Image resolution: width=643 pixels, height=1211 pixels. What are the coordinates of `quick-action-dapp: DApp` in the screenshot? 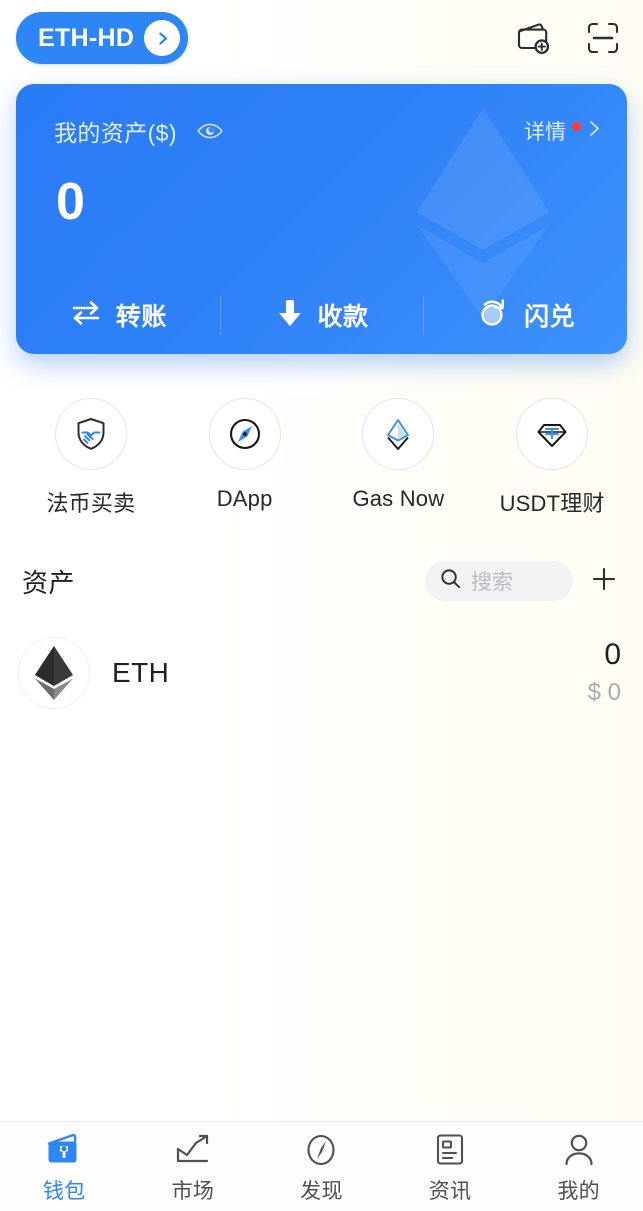 It's located at (245, 458).